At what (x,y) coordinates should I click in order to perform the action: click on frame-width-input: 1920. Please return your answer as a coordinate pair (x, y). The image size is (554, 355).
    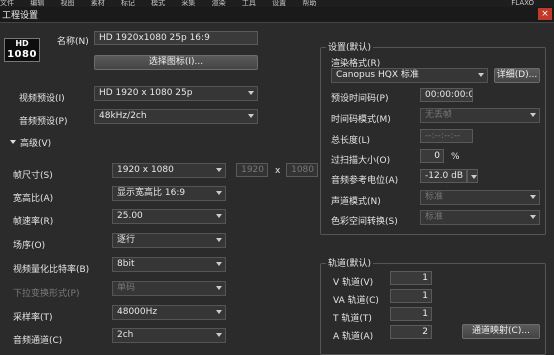
    Looking at the image, I should click on (252, 170).